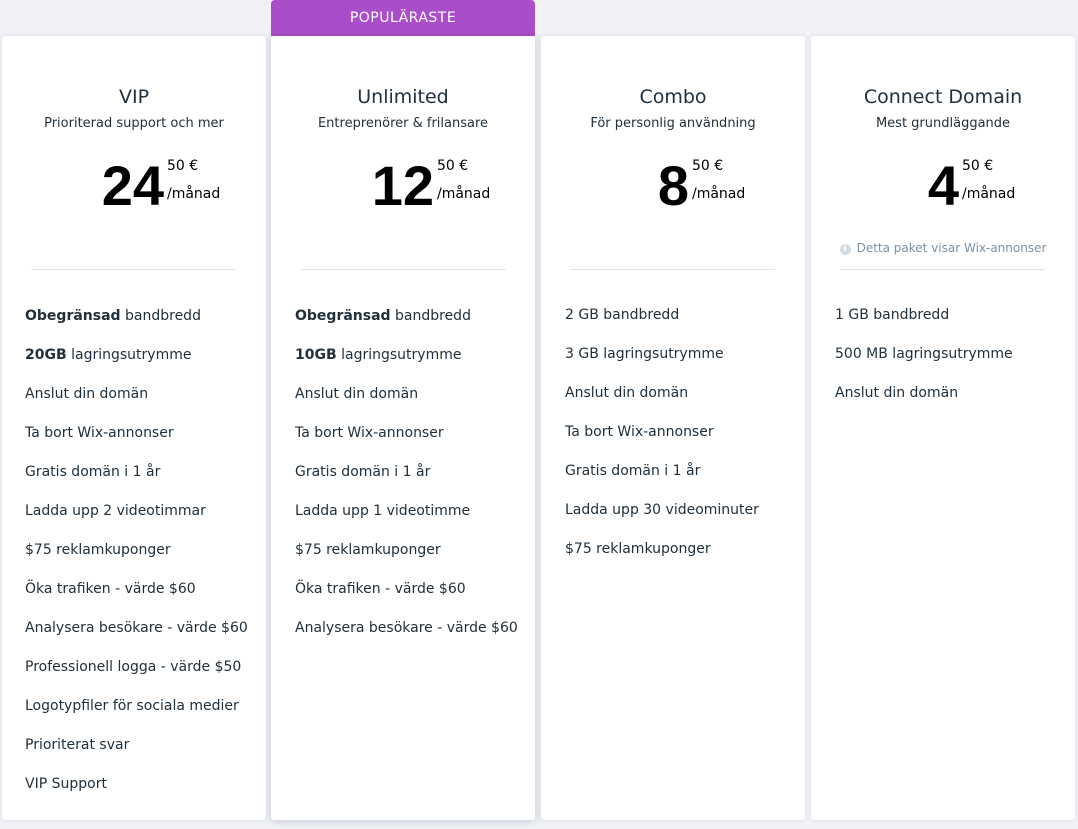 This screenshot has width=1078, height=829. Describe the element at coordinates (136, 366) in the screenshot. I see `feature-item: 20GB lagringsutrymme` at that location.